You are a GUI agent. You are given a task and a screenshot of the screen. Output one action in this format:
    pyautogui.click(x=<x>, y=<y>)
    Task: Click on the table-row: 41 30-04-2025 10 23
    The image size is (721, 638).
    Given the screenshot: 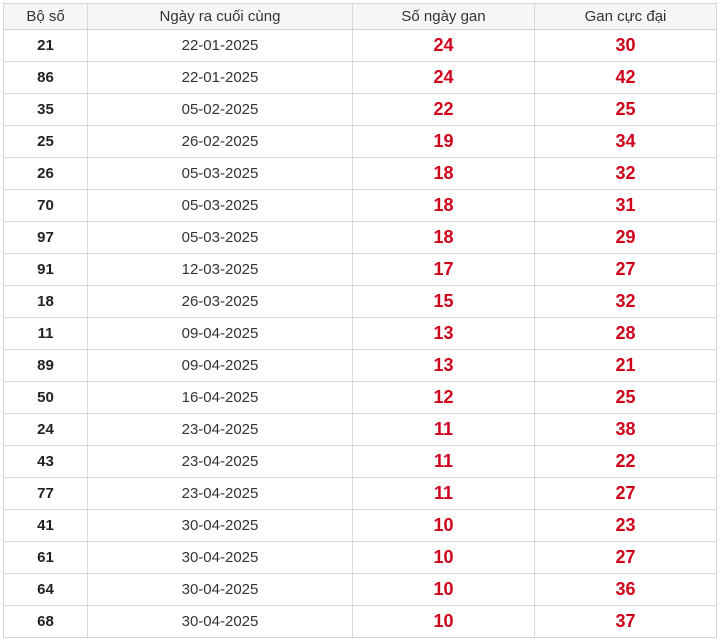 What is the action you would take?
    pyautogui.click(x=360, y=525)
    